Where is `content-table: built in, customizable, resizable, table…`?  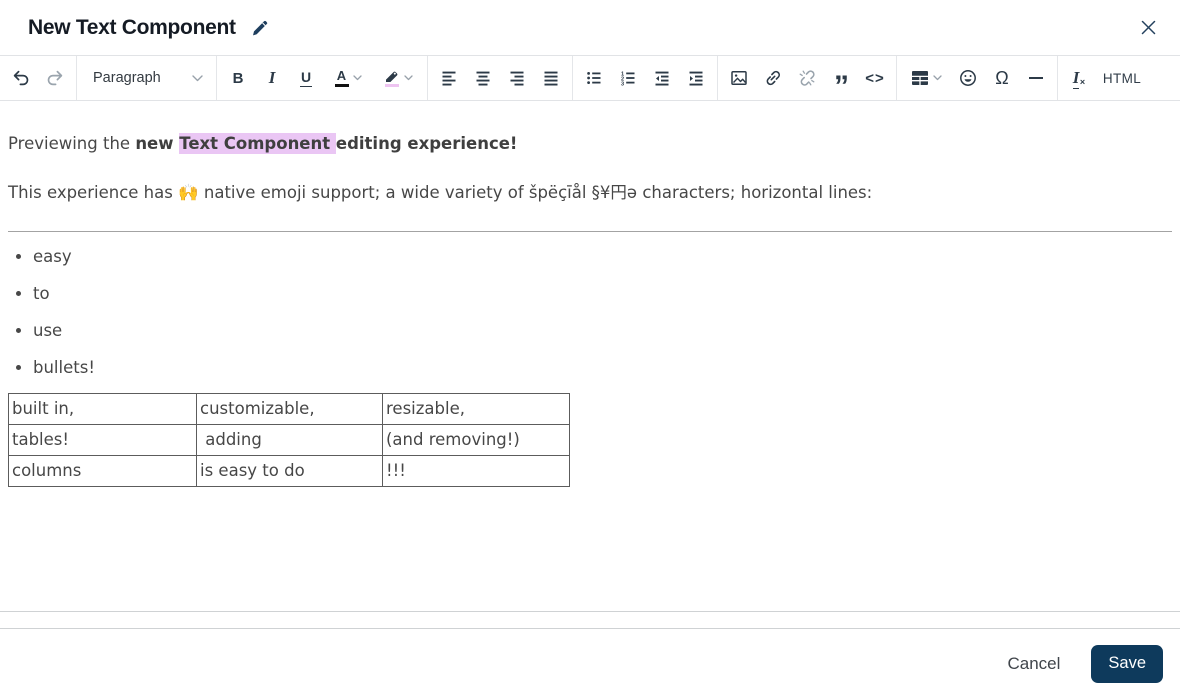 content-table: built in, customizable, resizable, table… is located at coordinates (289, 439).